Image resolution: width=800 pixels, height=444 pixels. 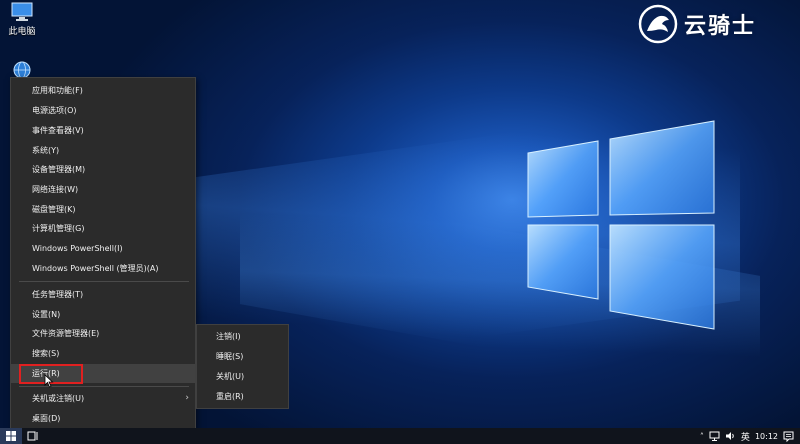 I want to click on menu-item-system: 系统(Y), so click(x=103, y=150).